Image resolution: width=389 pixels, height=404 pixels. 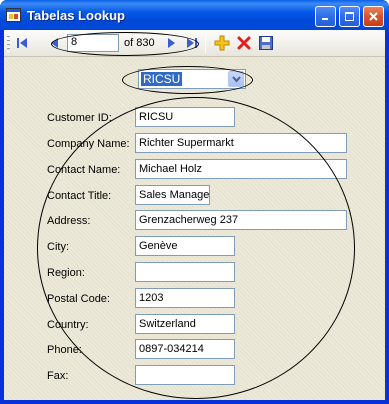 What do you see at coordinates (172, 195) in the screenshot?
I see `contact-title-field: Sales Manage` at bounding box center [172, 195].